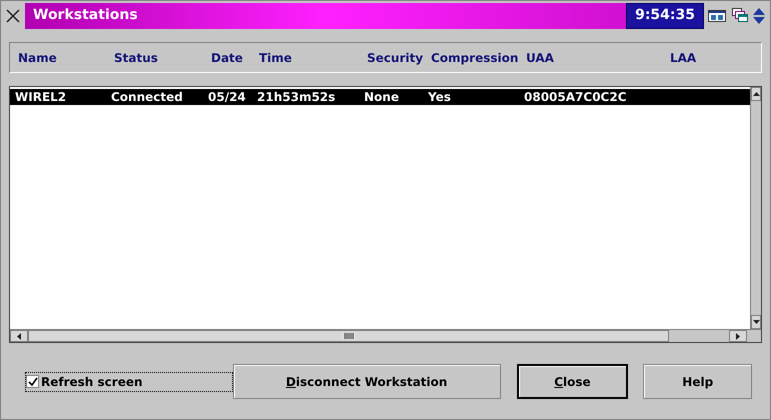  Describe the element at coordinates (665, 15) in the screenshot. I see `clock: 9:54:35` at that location.